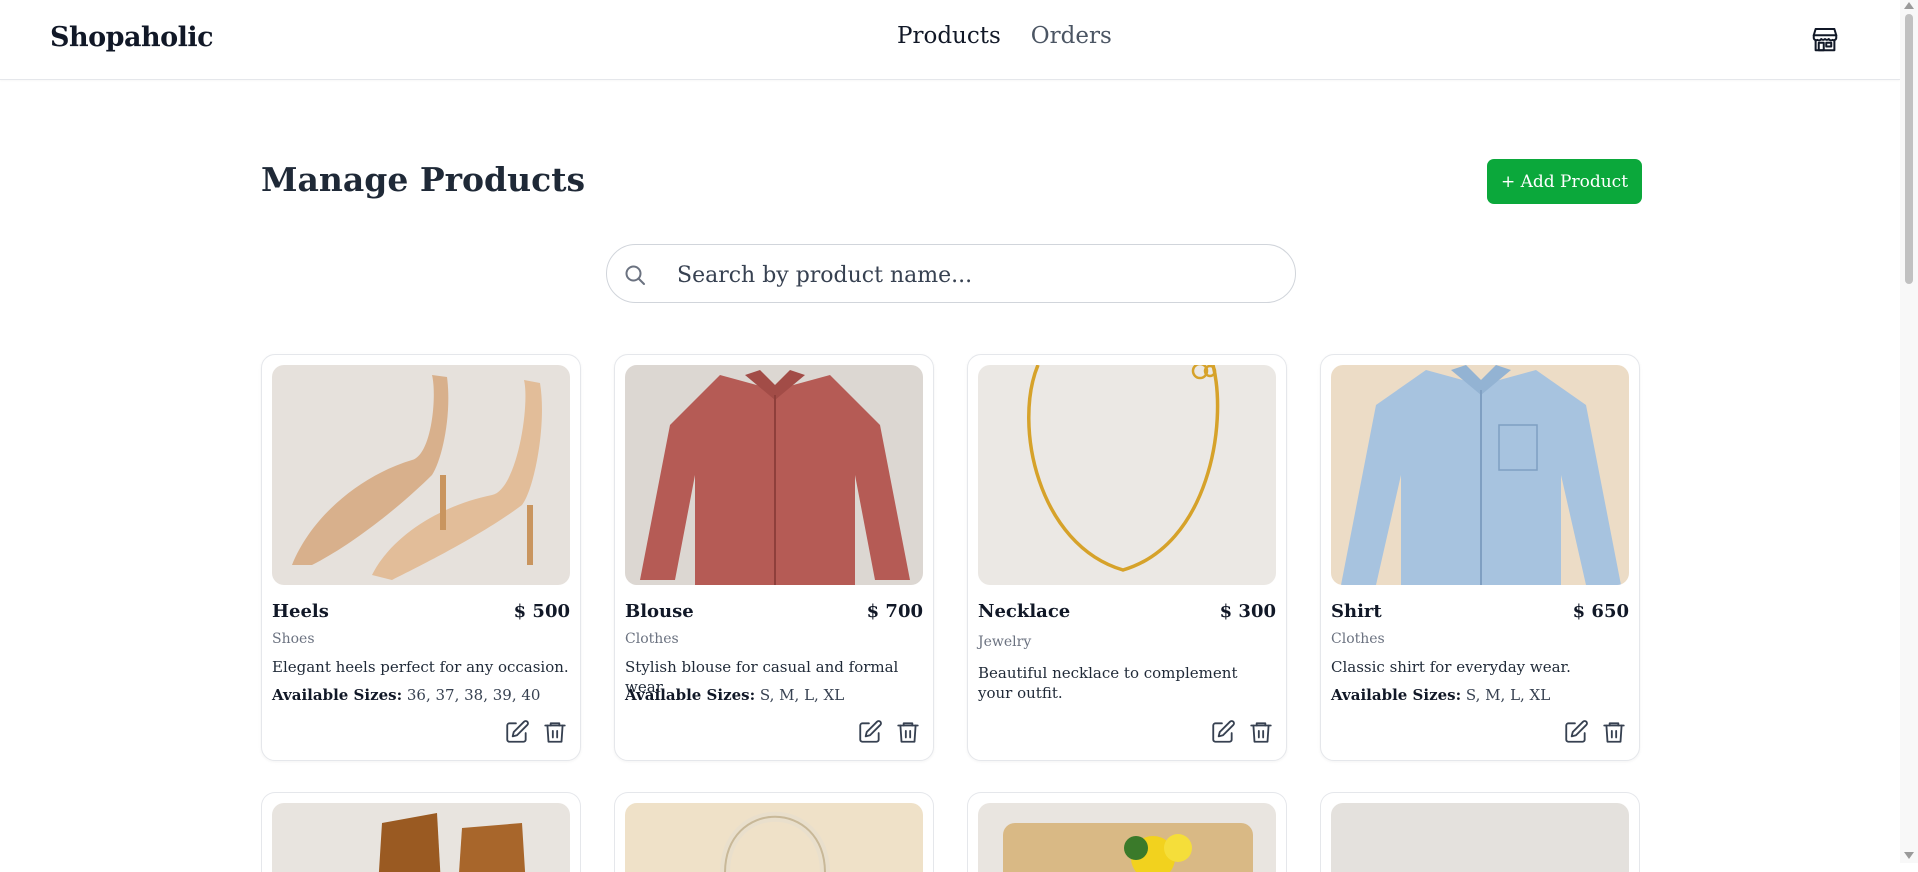 The image size is (1918, 872). I want to click on add-product-button: + Add Product, so click(1564, 181).